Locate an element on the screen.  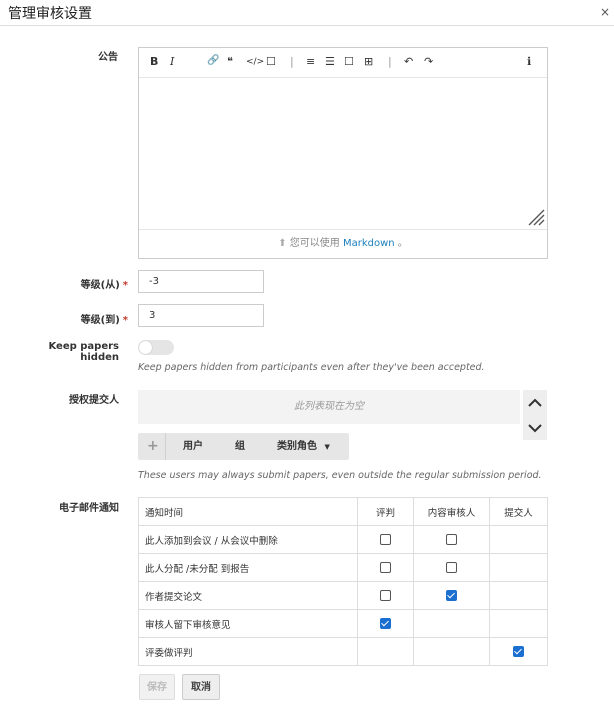
table-row: 审核人留下审核意见 is located at coordinates (343, 623).